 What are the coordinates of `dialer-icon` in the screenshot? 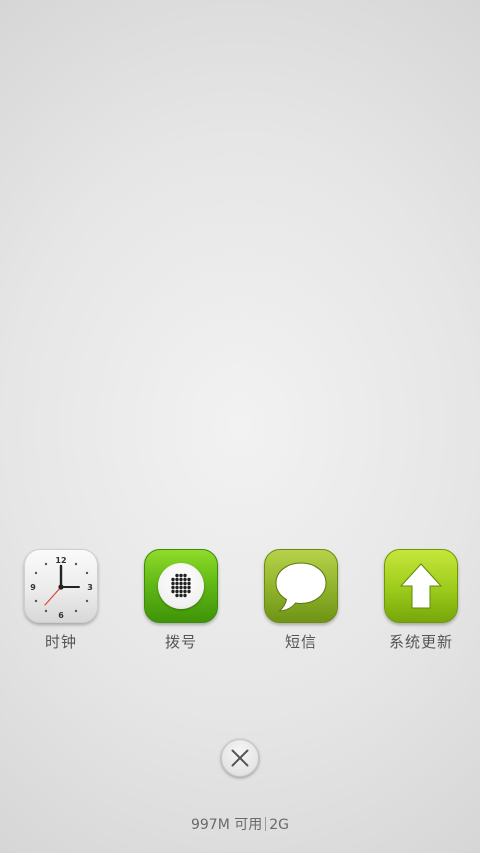 It's located at (181, 586).